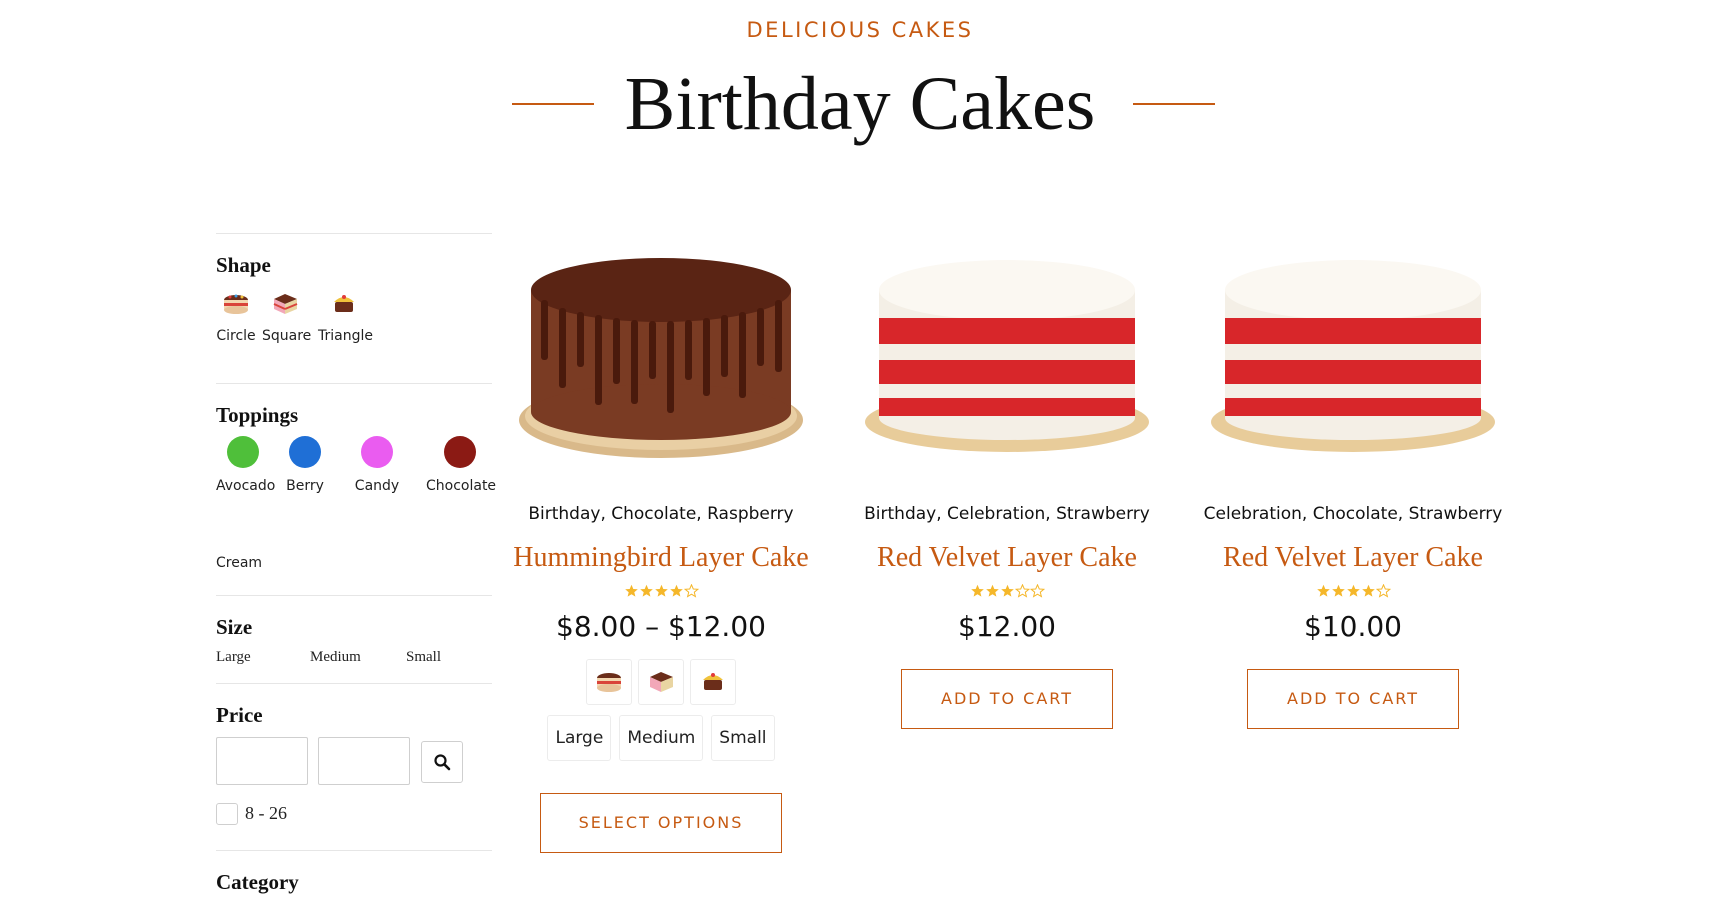 The width and height of the screenshot is (1720, 905). I want to click on search-icon, so click(442, 762).